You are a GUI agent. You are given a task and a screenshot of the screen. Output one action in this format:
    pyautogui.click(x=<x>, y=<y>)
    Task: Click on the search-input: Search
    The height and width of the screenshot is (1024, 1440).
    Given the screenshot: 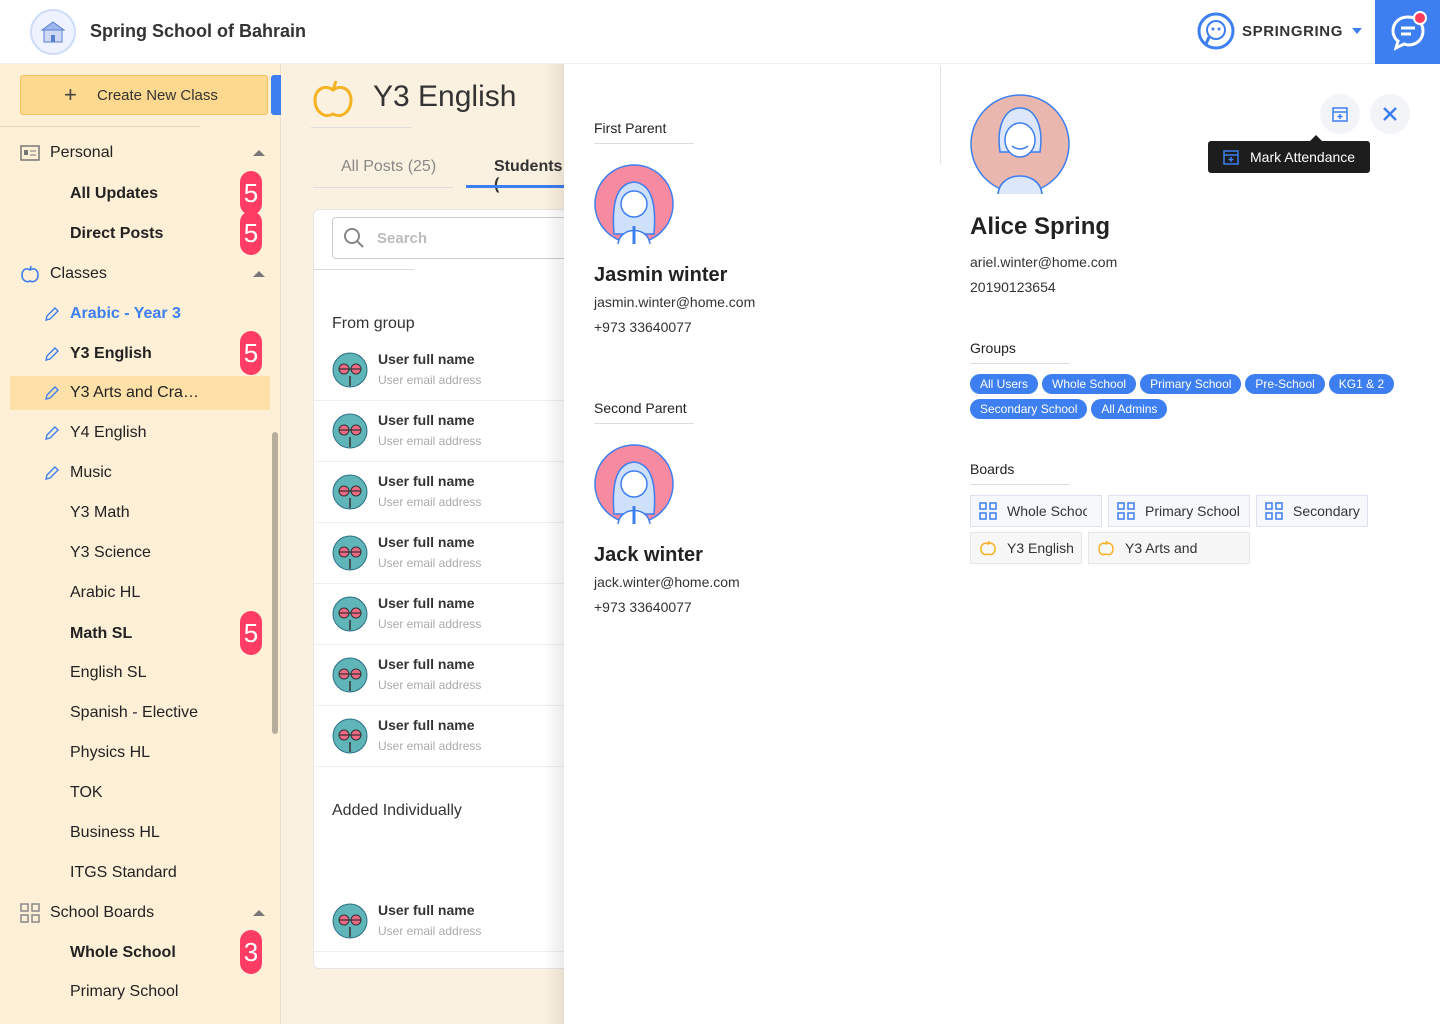 What is the action you would take?
    pyautogui.click(x=448, y=238)
    